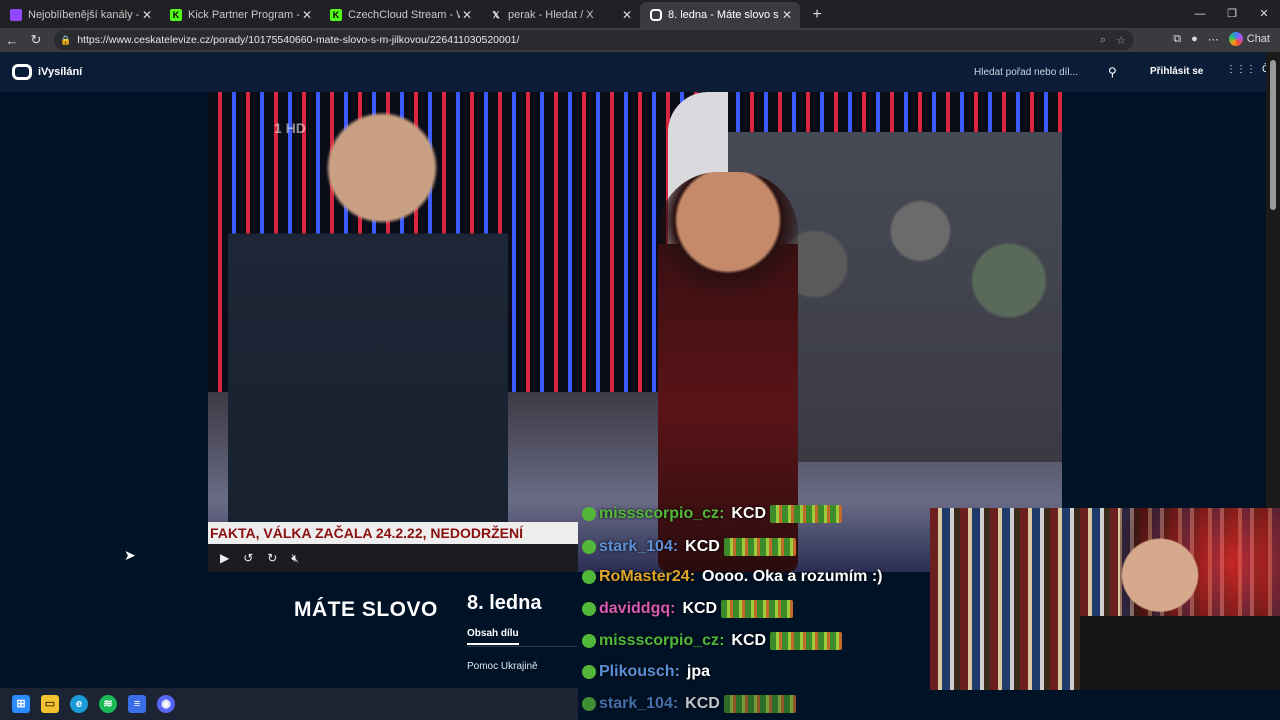 The height and width of the screenshot is (720, 1280). What do you see at coordinates (1235, 39) in the screenshot?
I see `copilot-icon` at bounding box center [1235, 39].